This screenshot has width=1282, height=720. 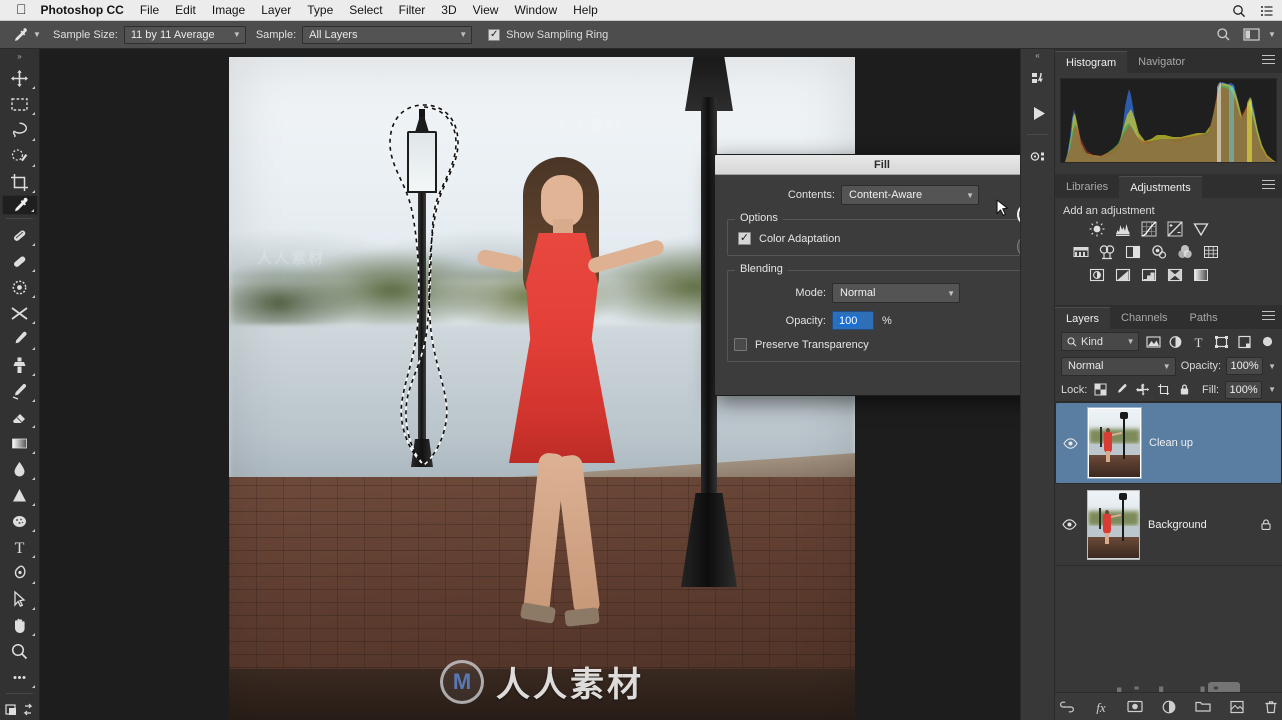 I want to click on menu-item-window: Window, so click(x=535, y=10).